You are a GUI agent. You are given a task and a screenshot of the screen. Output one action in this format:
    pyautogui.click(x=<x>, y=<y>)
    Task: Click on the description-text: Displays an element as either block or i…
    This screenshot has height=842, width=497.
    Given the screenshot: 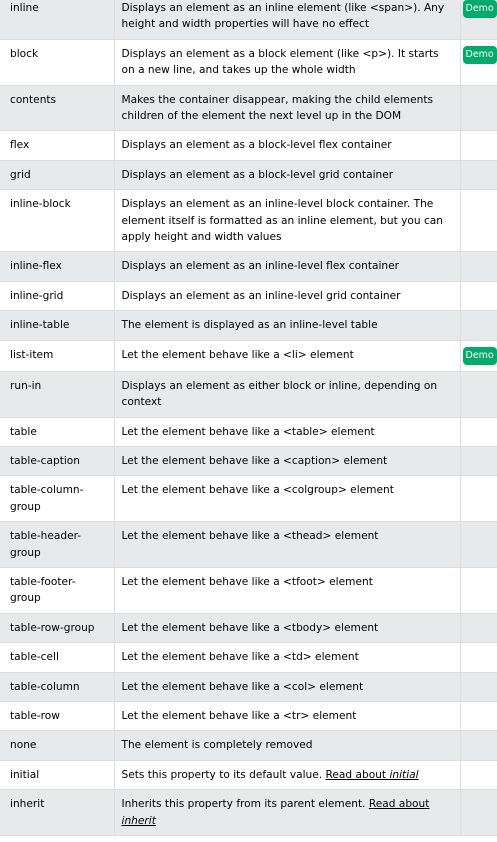 What is the action you would take?
    pyautogui.click(x=279, y=394)
    